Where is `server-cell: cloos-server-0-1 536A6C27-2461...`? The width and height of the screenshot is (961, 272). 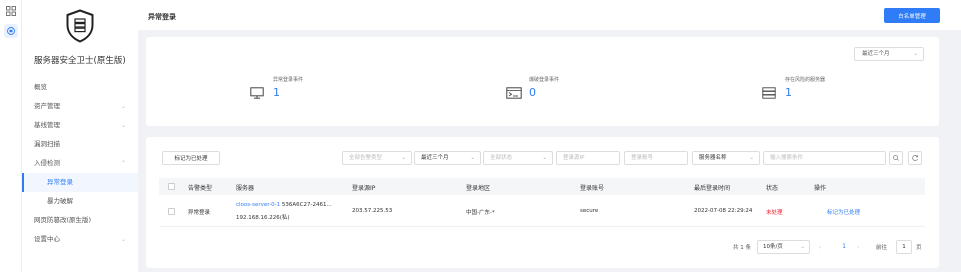
server-cell: cloos-server-0-1 536A6C27-2461... is located at coordinates (284, 205).